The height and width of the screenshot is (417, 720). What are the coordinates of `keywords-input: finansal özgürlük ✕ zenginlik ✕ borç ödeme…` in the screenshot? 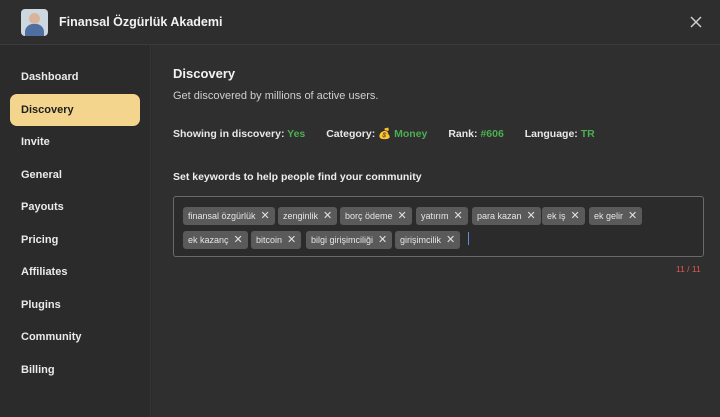 It's located at (438, 226).